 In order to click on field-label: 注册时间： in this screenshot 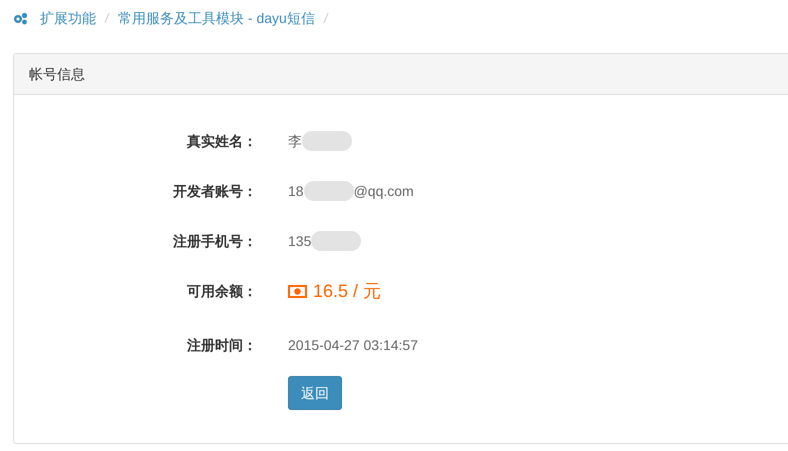, I will do `click(222, 344)`.